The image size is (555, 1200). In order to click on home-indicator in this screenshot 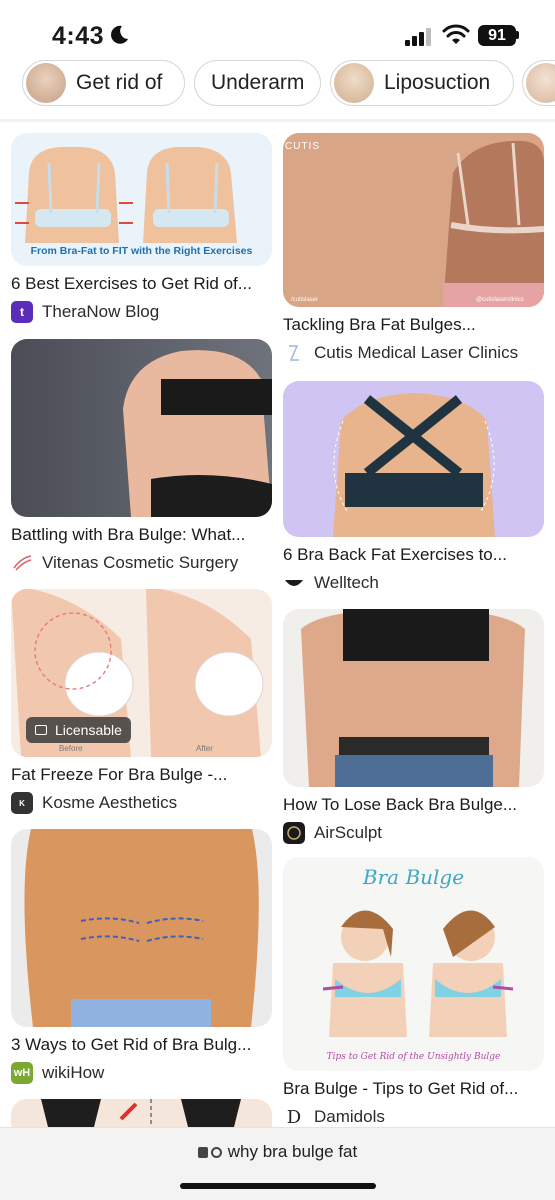, I will do `click(278, 1186)`.